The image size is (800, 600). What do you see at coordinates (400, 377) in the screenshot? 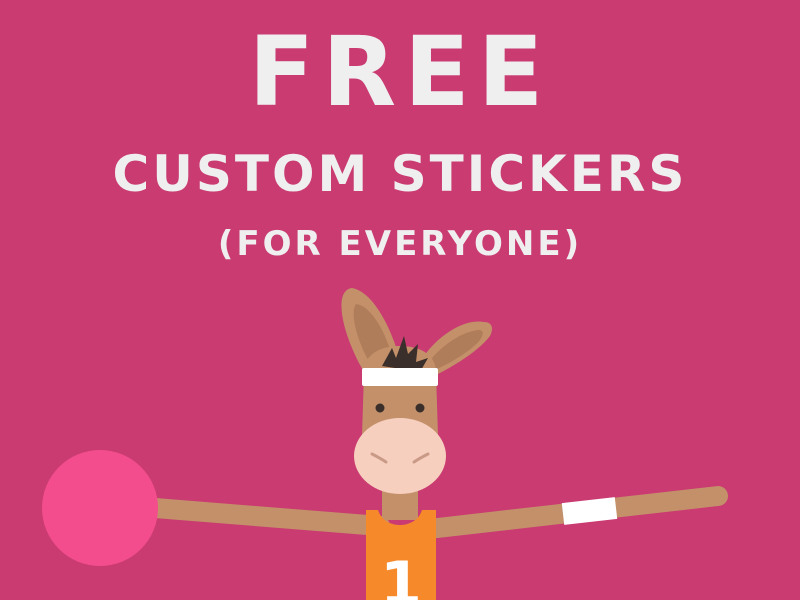
I see `sweatband` at bounding box center [400, 377].